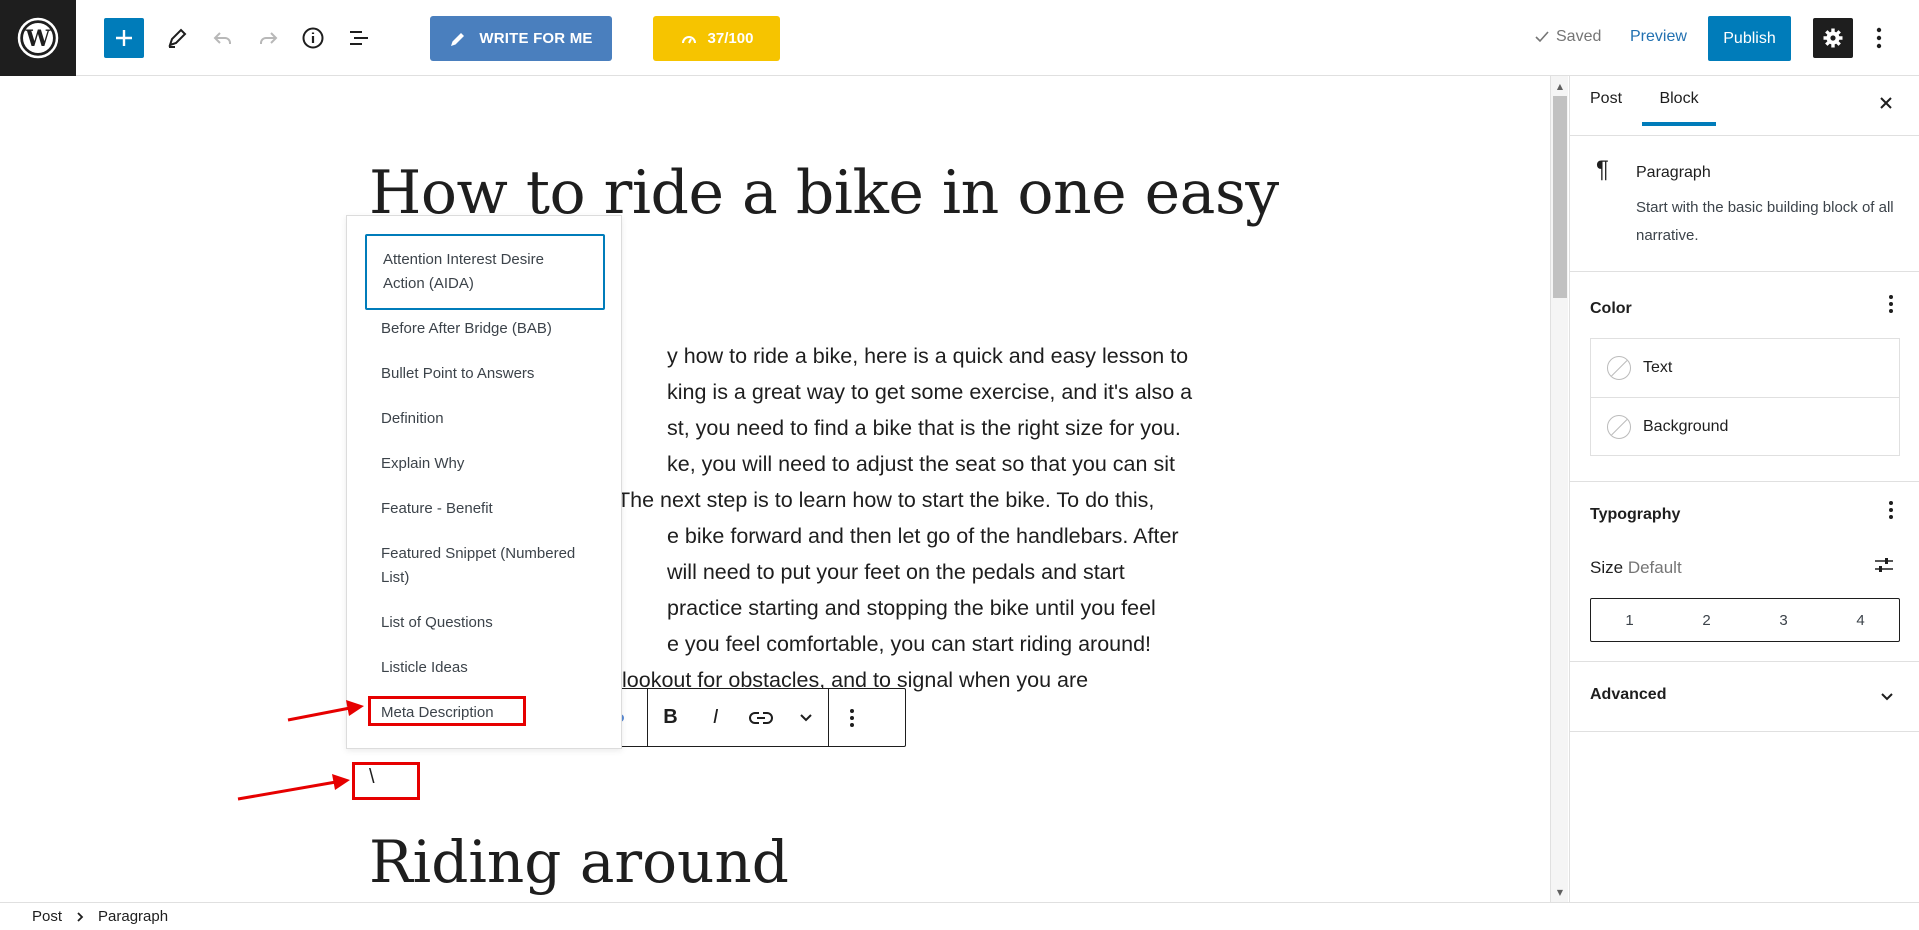  What do you see at coordinates (1706, 620) in the screenshot?
I see `size-option-2: 2` at bounding box center [1706, 620].